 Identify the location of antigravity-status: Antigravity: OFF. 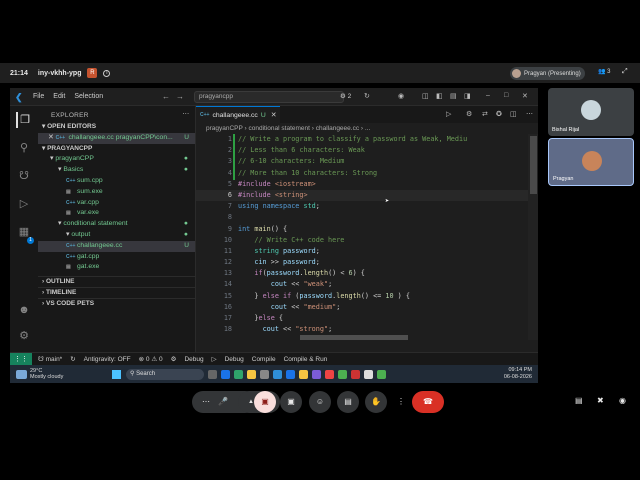
(107, 359).